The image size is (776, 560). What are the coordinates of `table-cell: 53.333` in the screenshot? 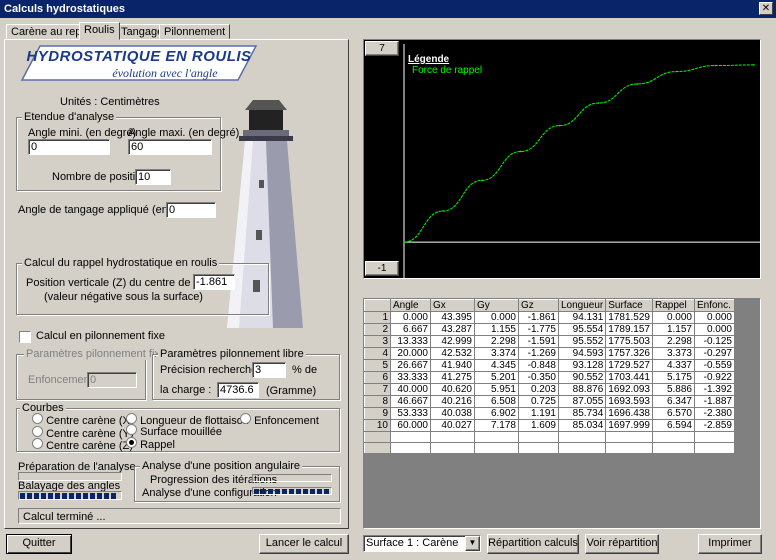 It's located at (410, 413).